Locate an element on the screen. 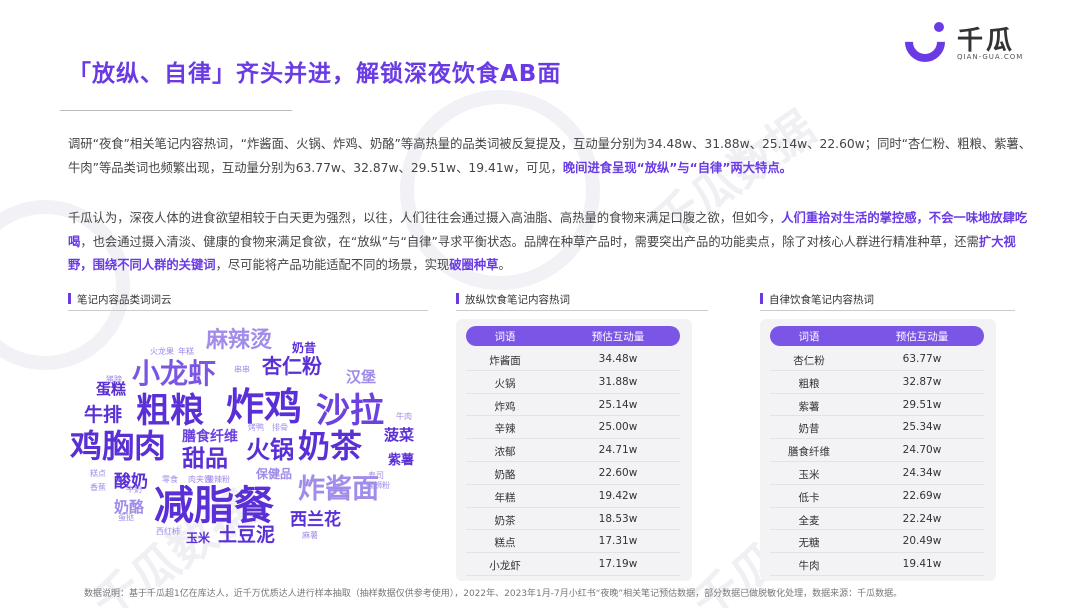  wordcloud-divider is located at coordinates (248, 310).